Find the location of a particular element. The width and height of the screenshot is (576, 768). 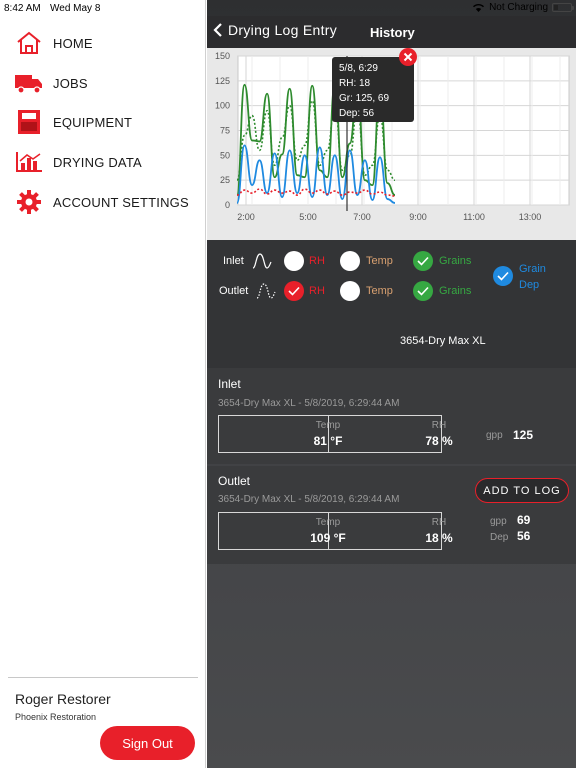

grain-dep-label-line1: Grain is located at coordinates (532, 269).